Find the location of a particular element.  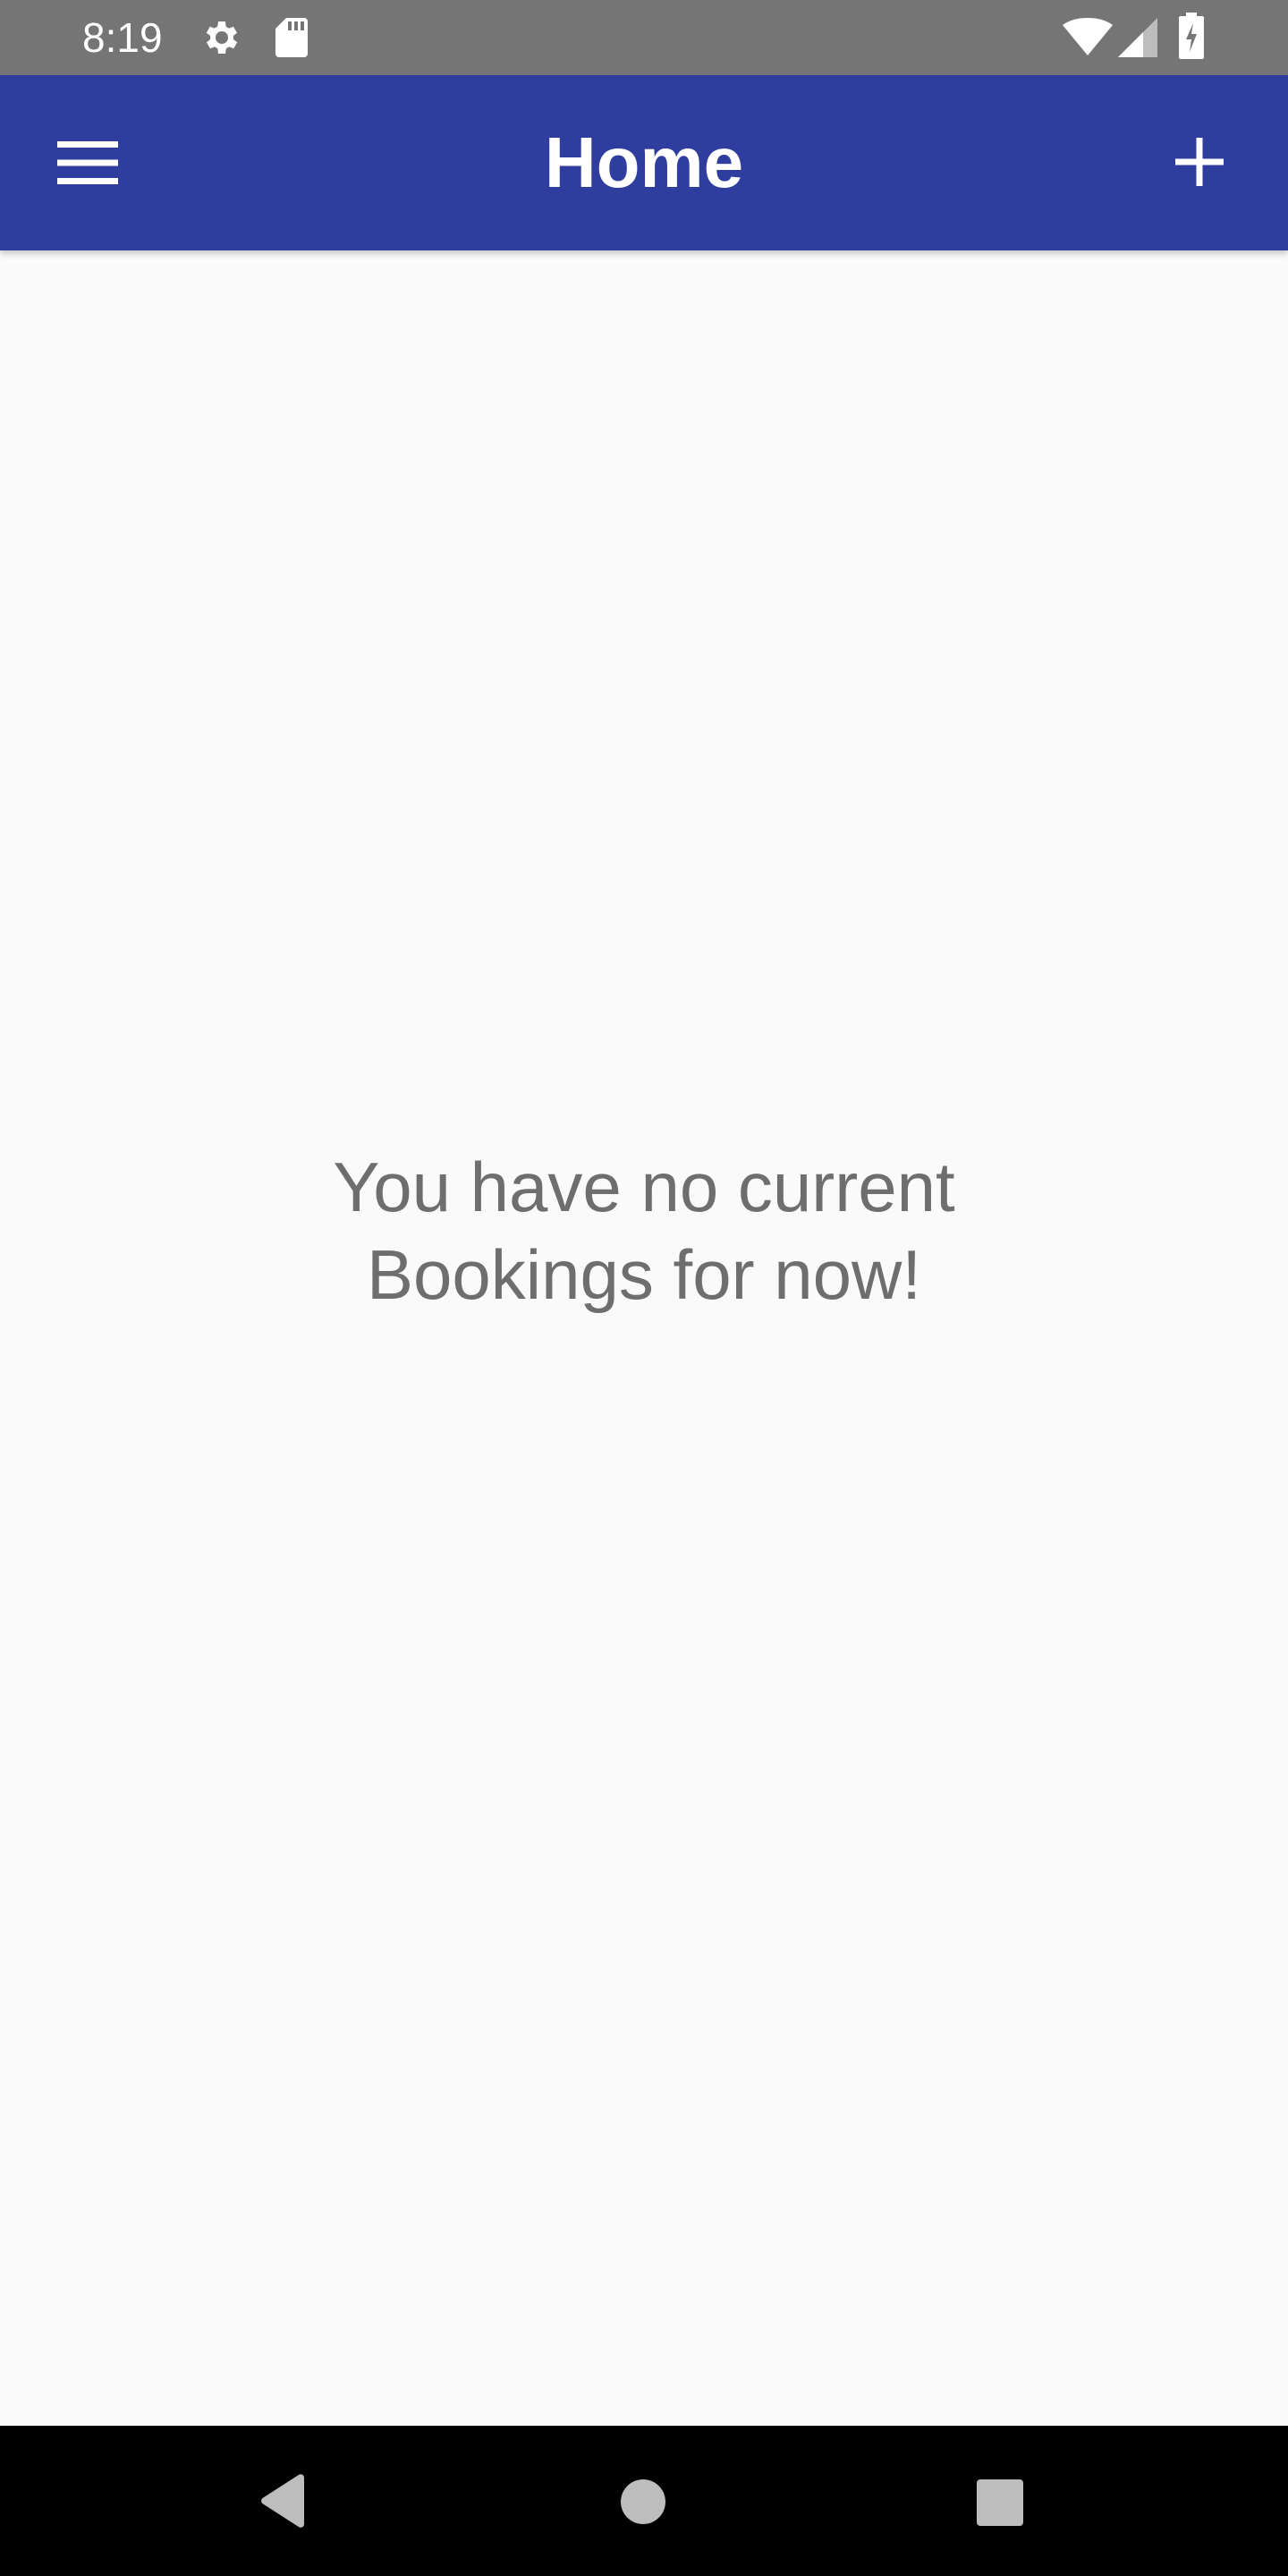

gear-icon is located at coordinates (222, 37).